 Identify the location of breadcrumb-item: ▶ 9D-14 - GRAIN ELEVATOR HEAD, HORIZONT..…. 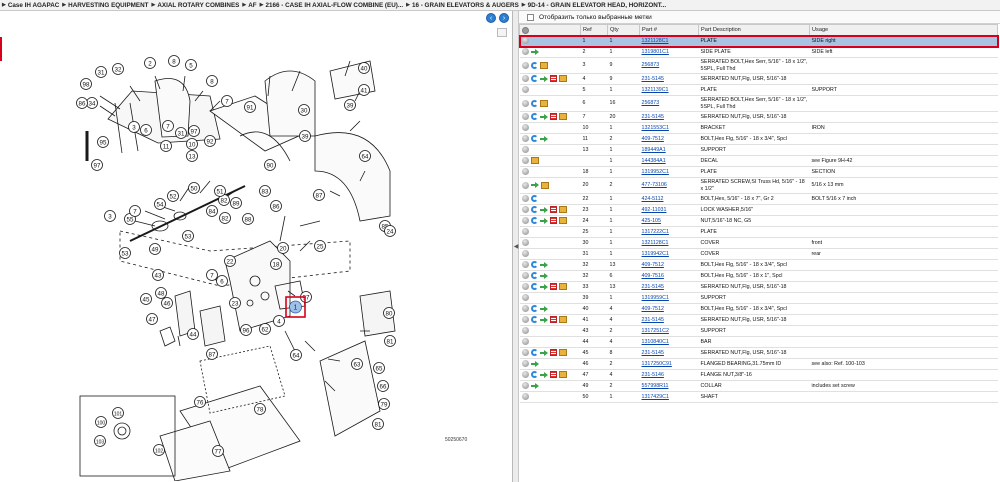
(592, 5).